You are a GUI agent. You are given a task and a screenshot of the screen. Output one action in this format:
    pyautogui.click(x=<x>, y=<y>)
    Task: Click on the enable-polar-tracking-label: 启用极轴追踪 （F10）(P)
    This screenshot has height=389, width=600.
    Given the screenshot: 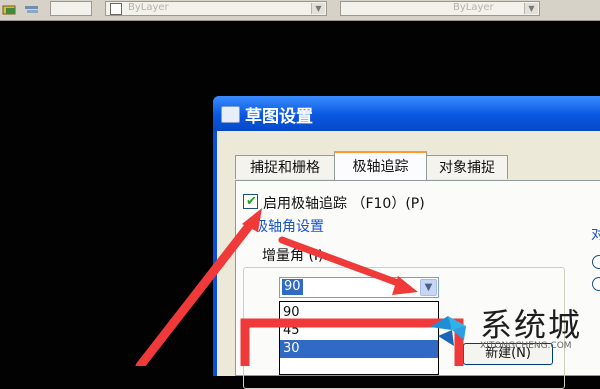 What is the action you would take?
    pyautogui.click(x=344, y=203)
    